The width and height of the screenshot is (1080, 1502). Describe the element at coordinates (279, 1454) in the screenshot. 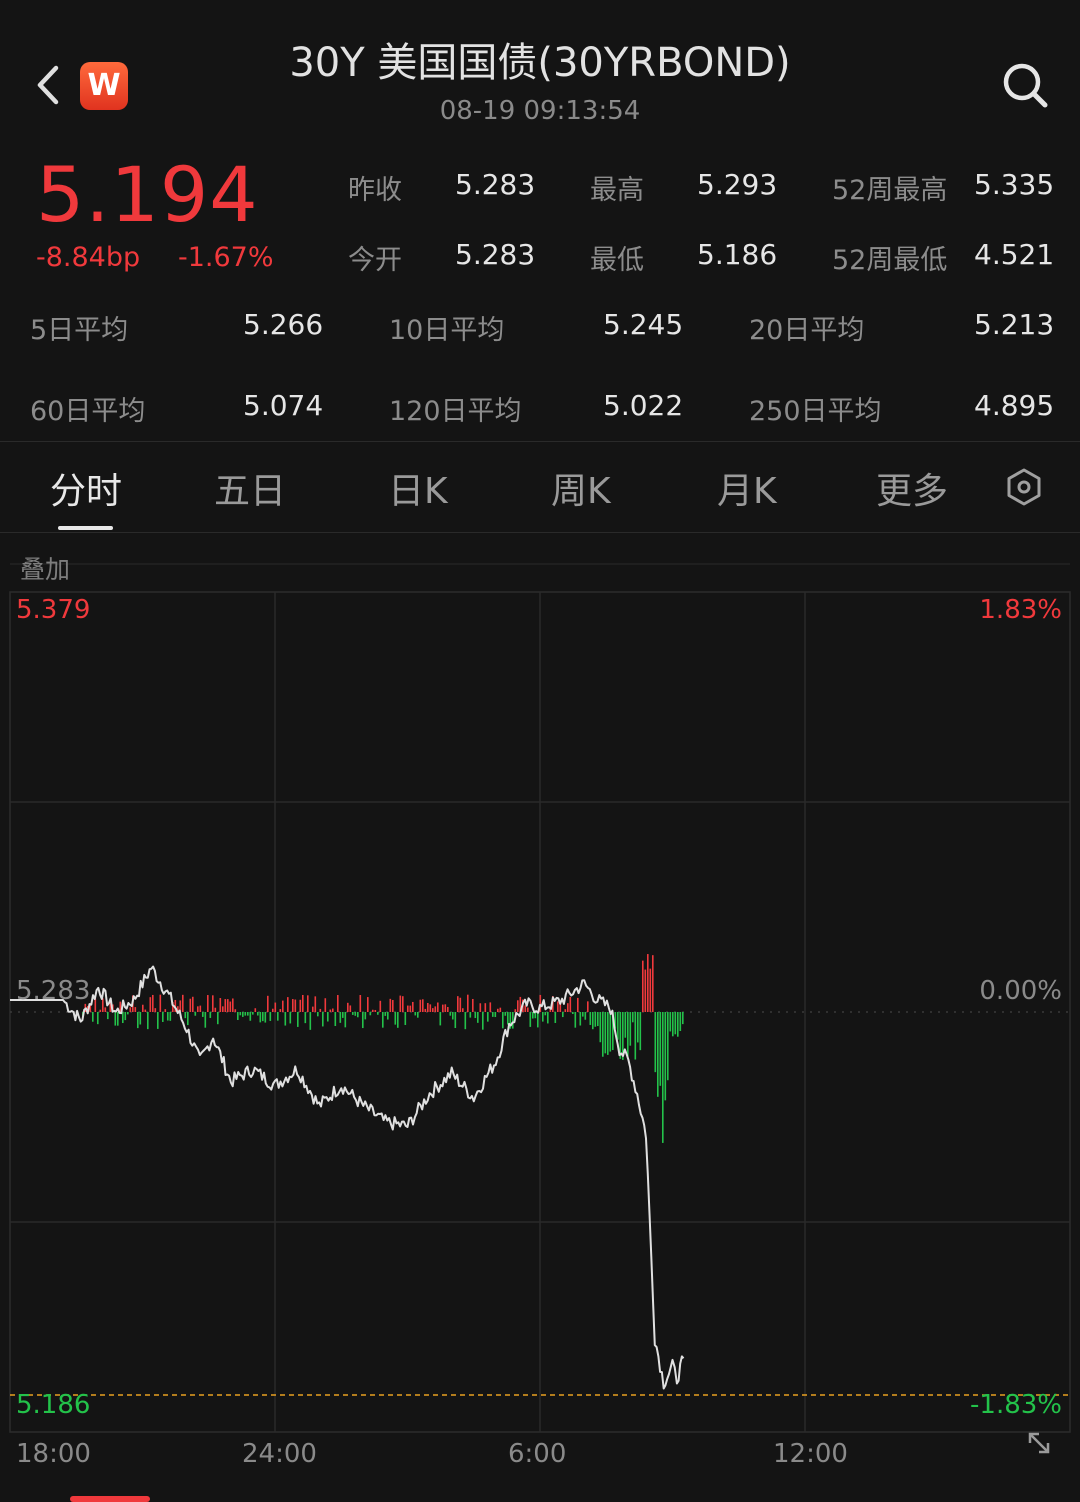

I see `x-axis-label: 24:00` at that location.